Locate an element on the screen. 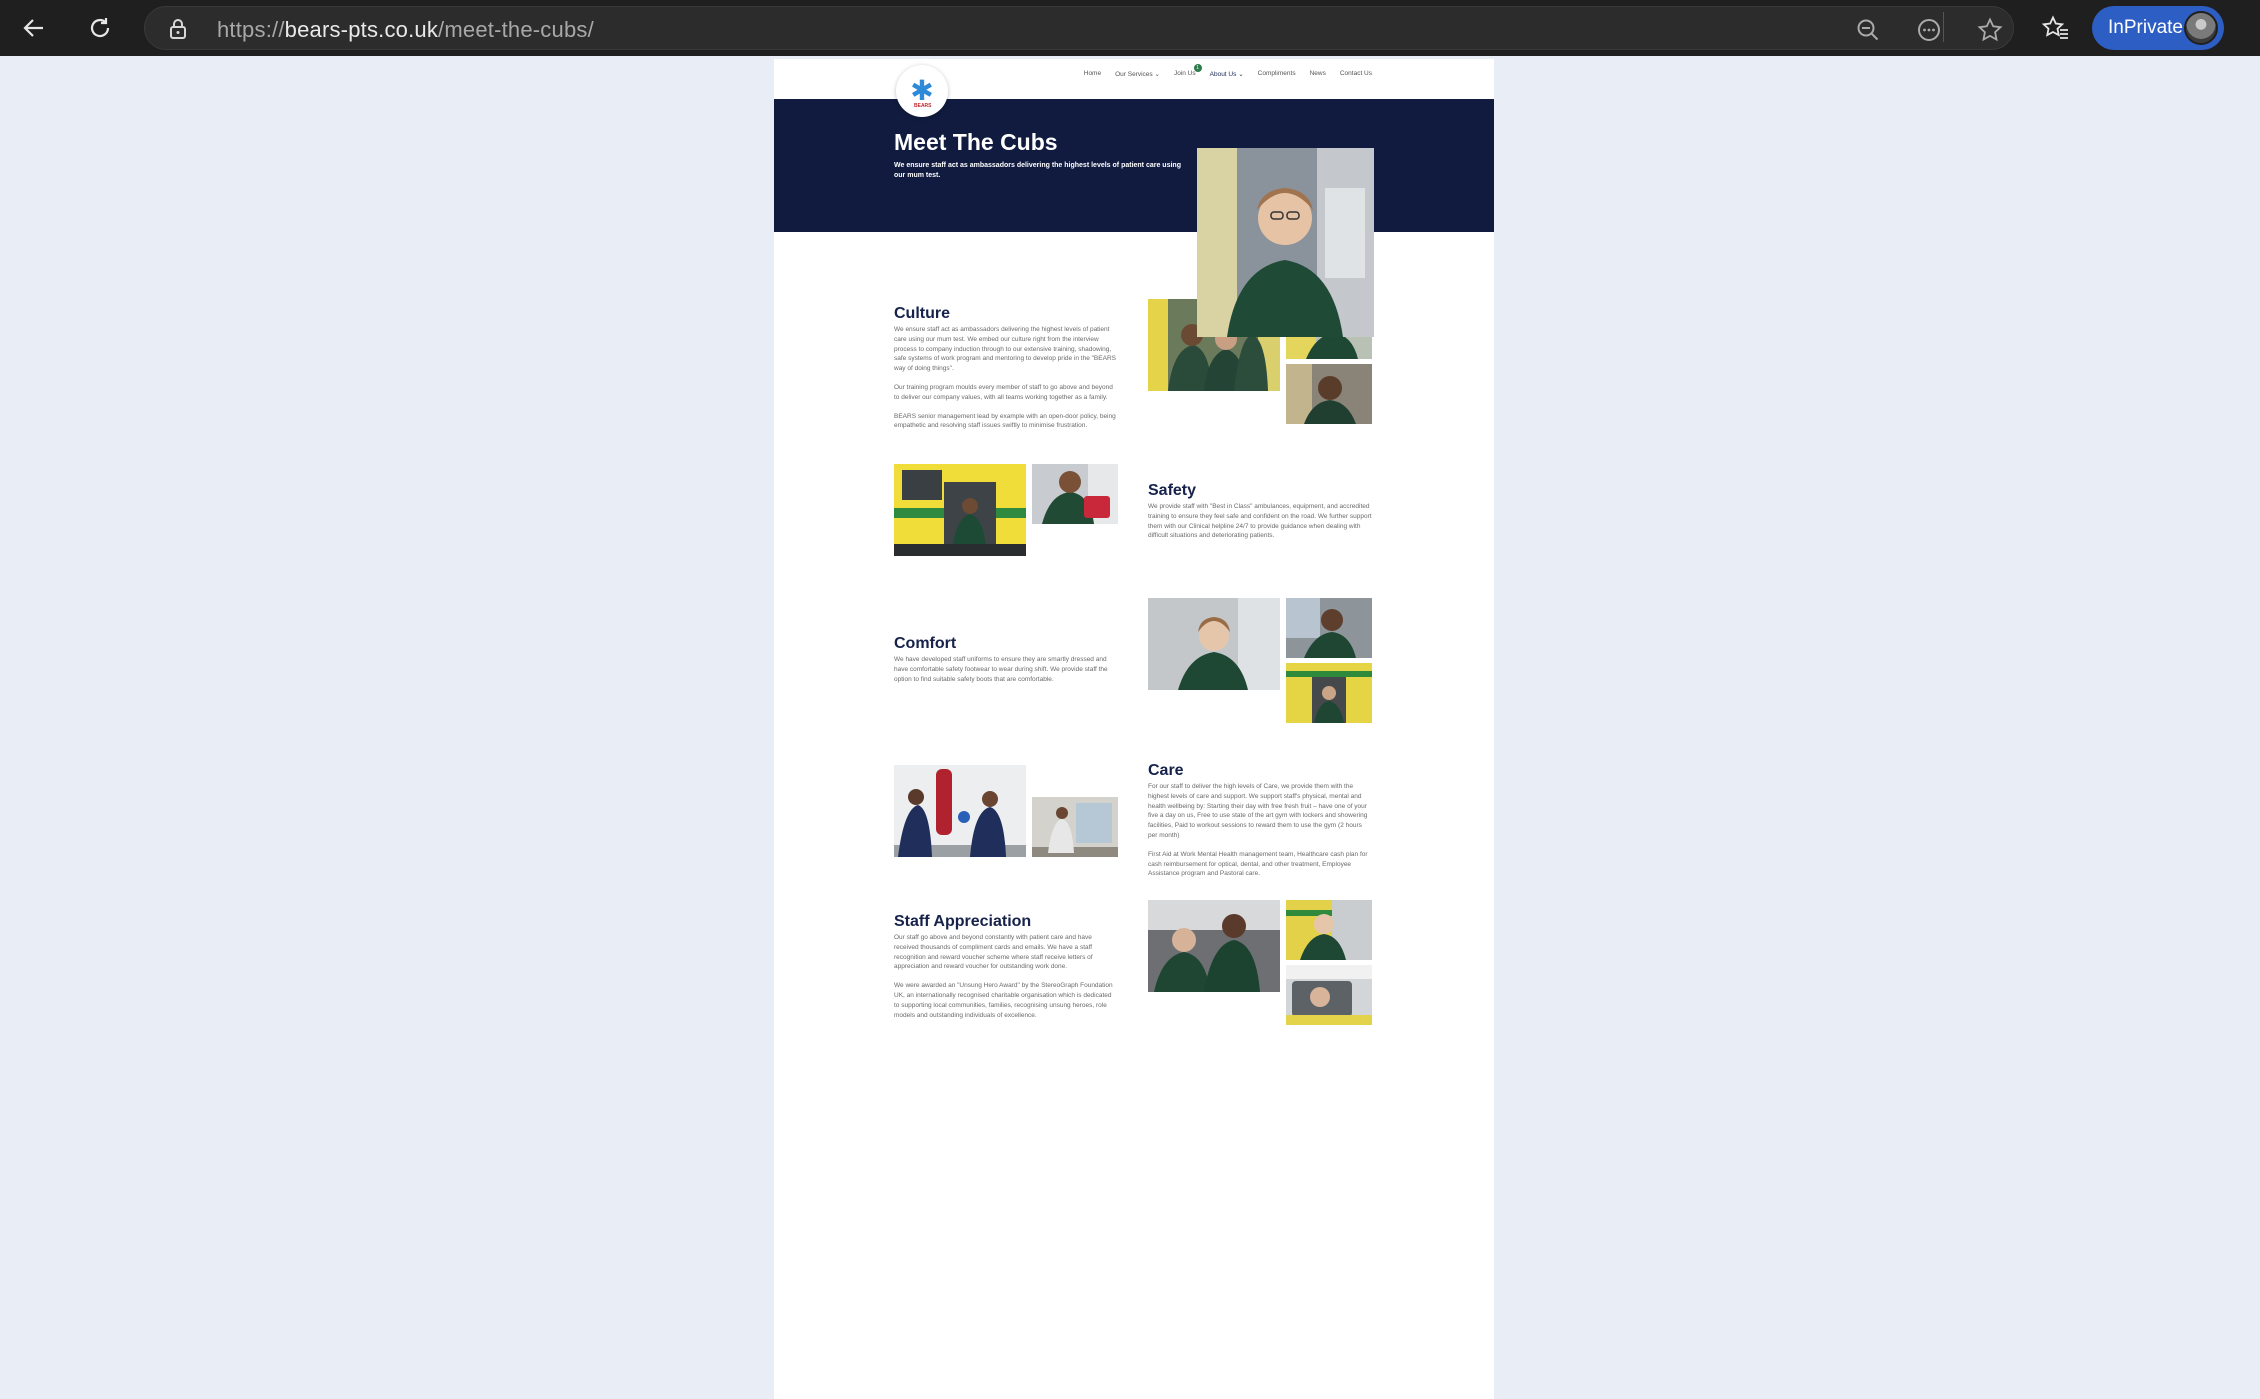 This screenshot has width=2260, height=1399. back-icon is located at coordinates (34, 28).